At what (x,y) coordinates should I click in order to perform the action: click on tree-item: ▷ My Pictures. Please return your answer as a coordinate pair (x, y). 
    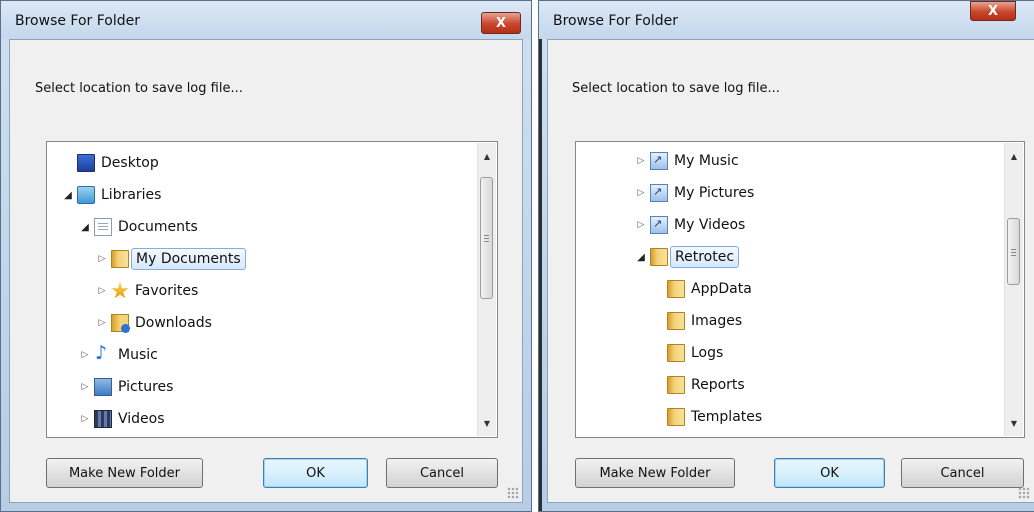
    Looking at the image, I should click on (696, 193).